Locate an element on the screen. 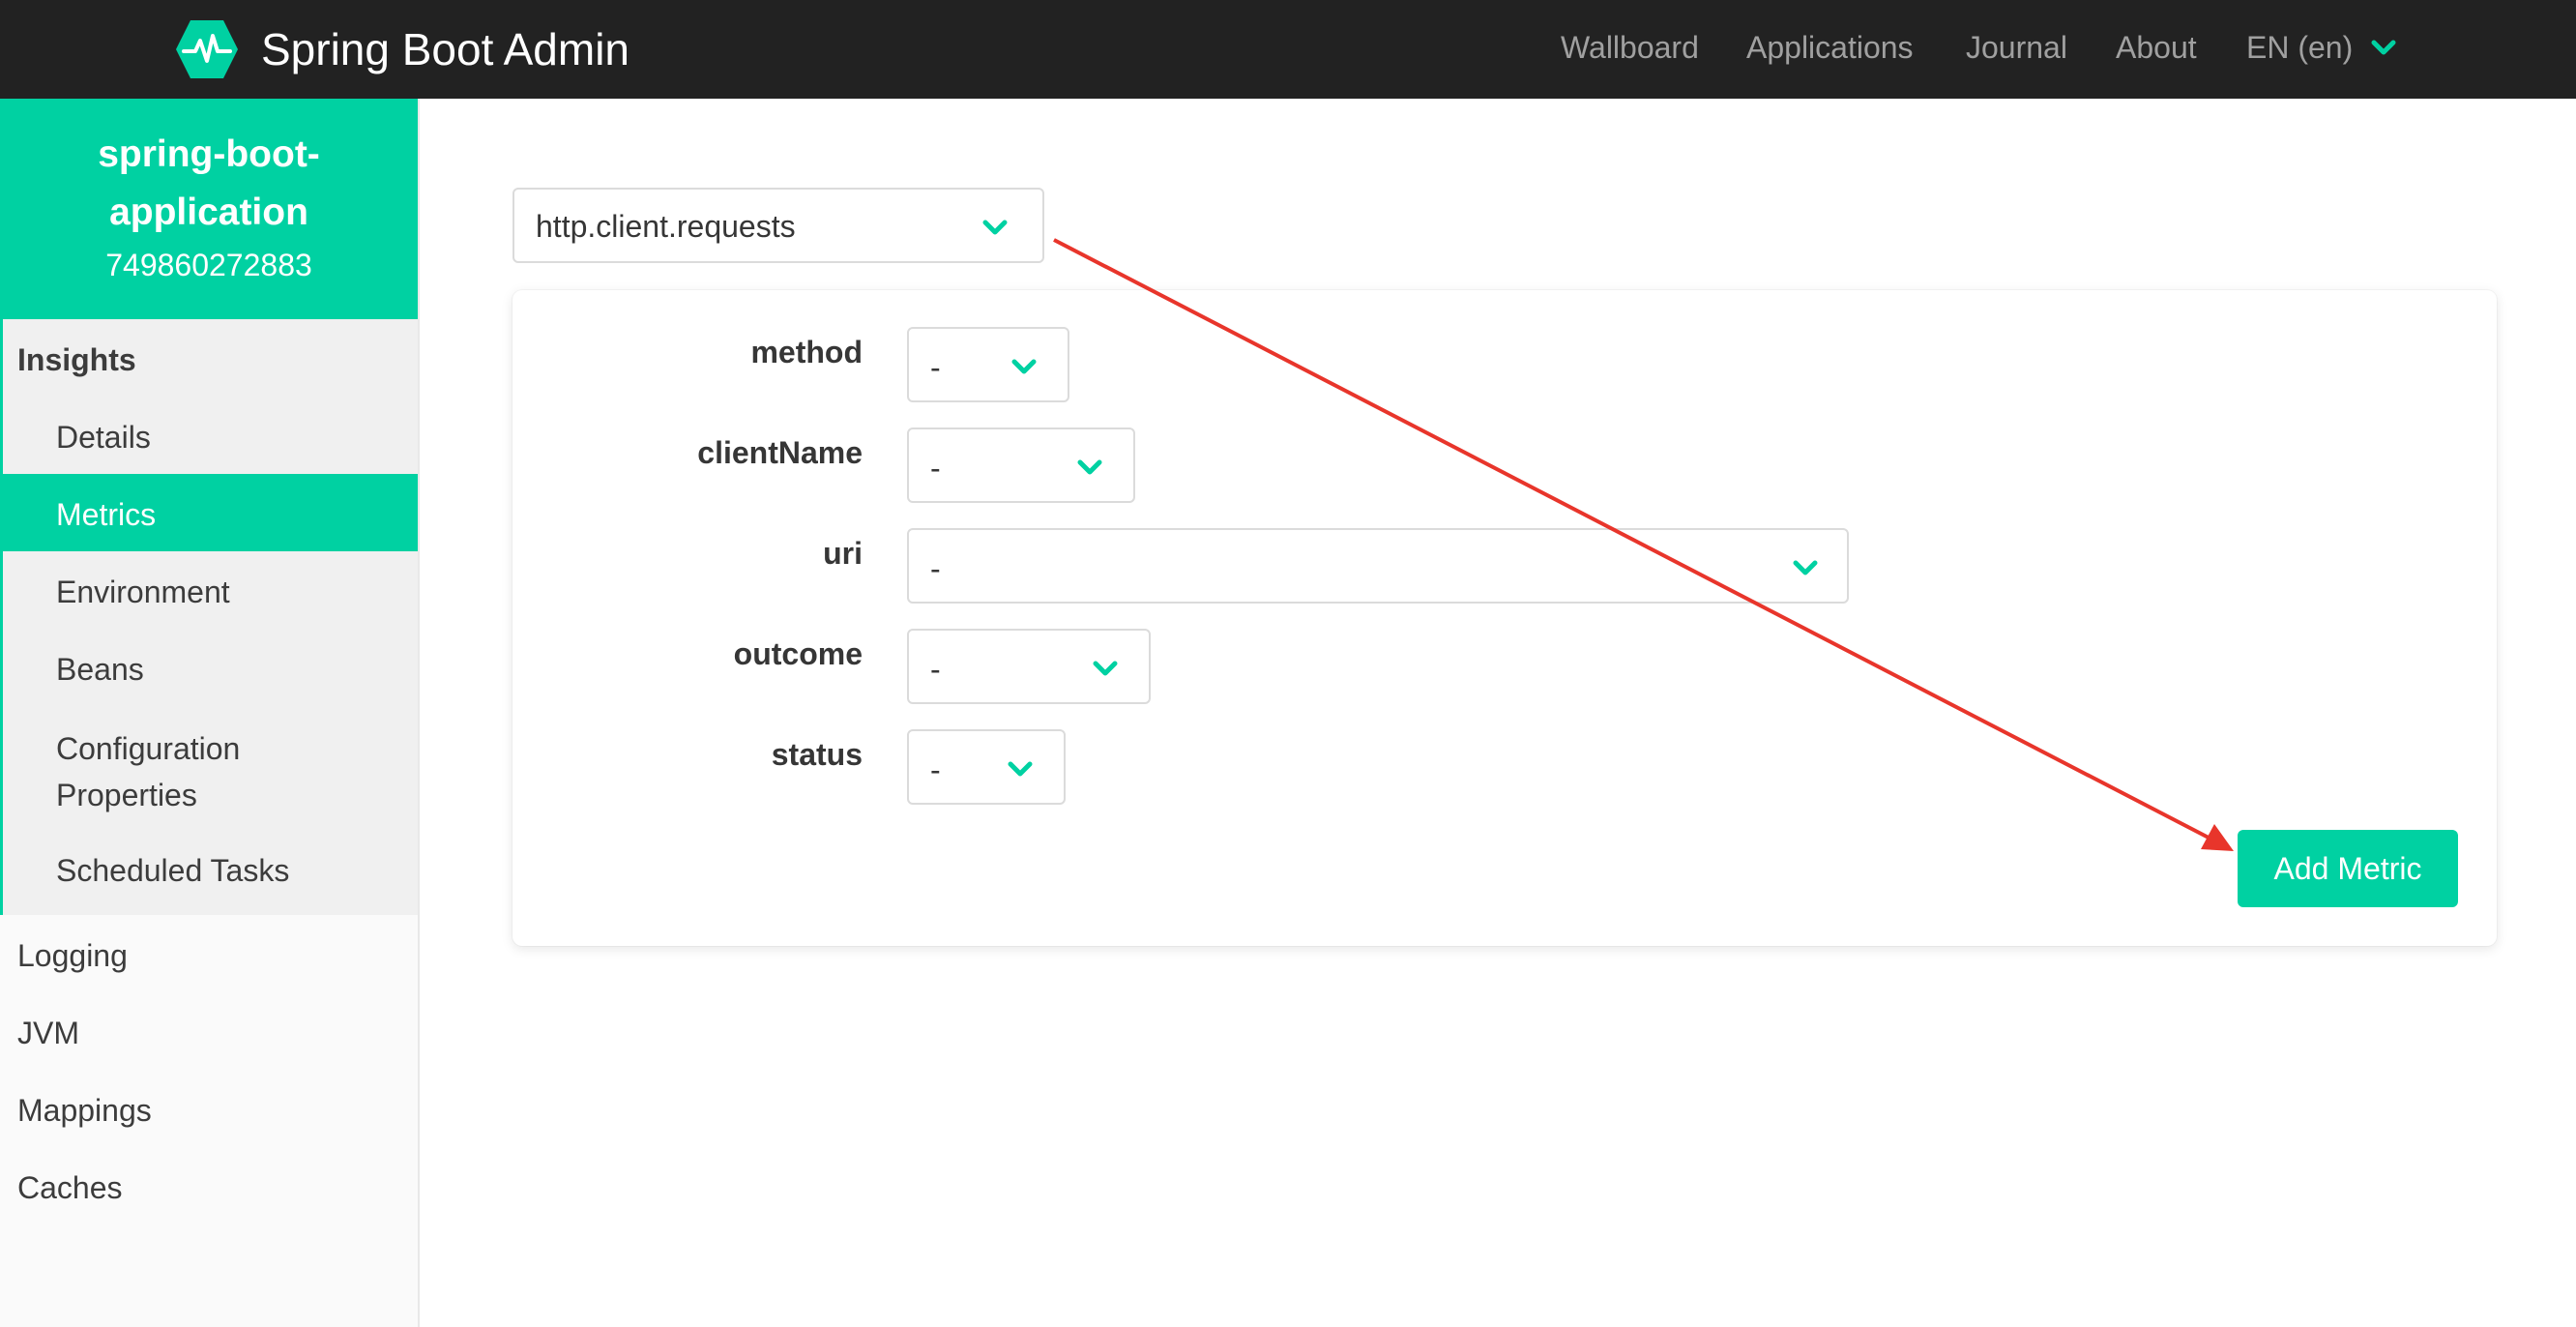 This screenshot has height=1327, width=2576. sidebar-item-caches: Caches is located at coordinates (70, 1187).